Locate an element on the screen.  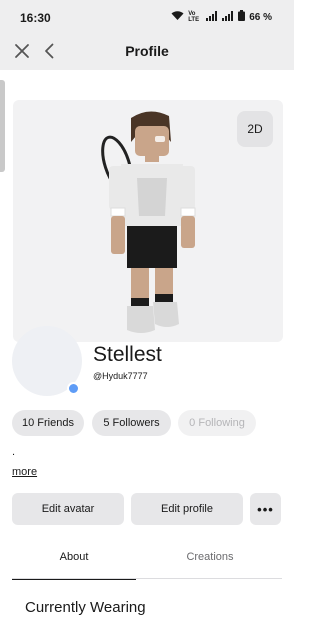
signal-icon is located at coordinates (212, 17).